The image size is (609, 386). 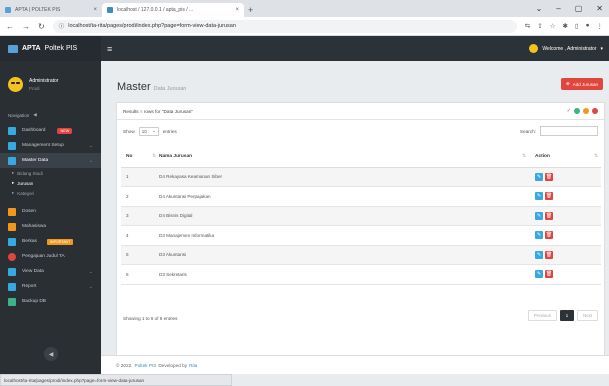 I want to click on cell-nama: D3 Akuntansi, so click(x=344, y=255).